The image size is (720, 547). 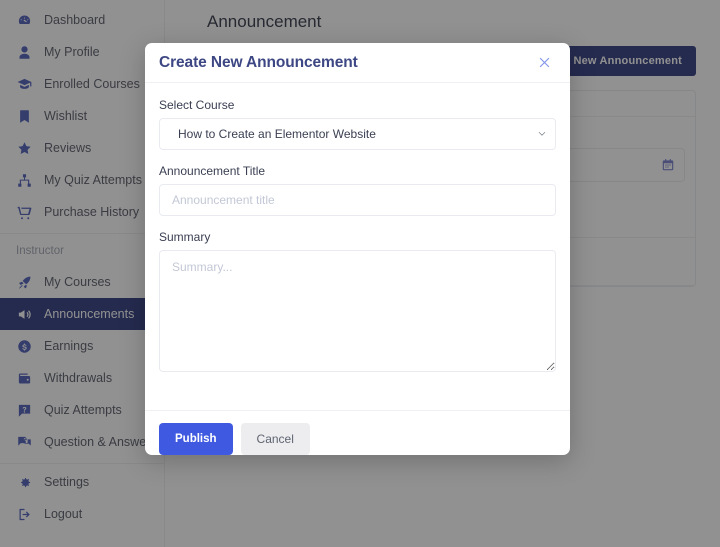 What do you see at coordinates (212, 171) in the screenshot?
I see `announcement-title-label: Announcement Title` at bounding box center [212, 171].